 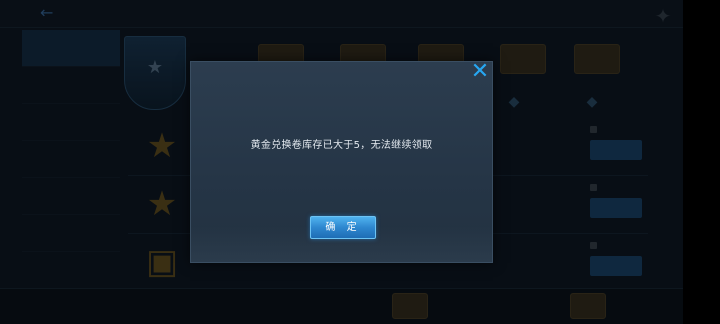 I want to click on close-icon: ✕, so click(x=480, y=72).